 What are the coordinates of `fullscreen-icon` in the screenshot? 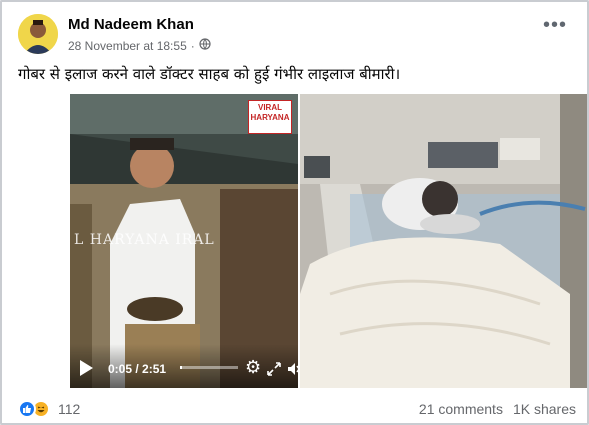 It's located at (274, 369).